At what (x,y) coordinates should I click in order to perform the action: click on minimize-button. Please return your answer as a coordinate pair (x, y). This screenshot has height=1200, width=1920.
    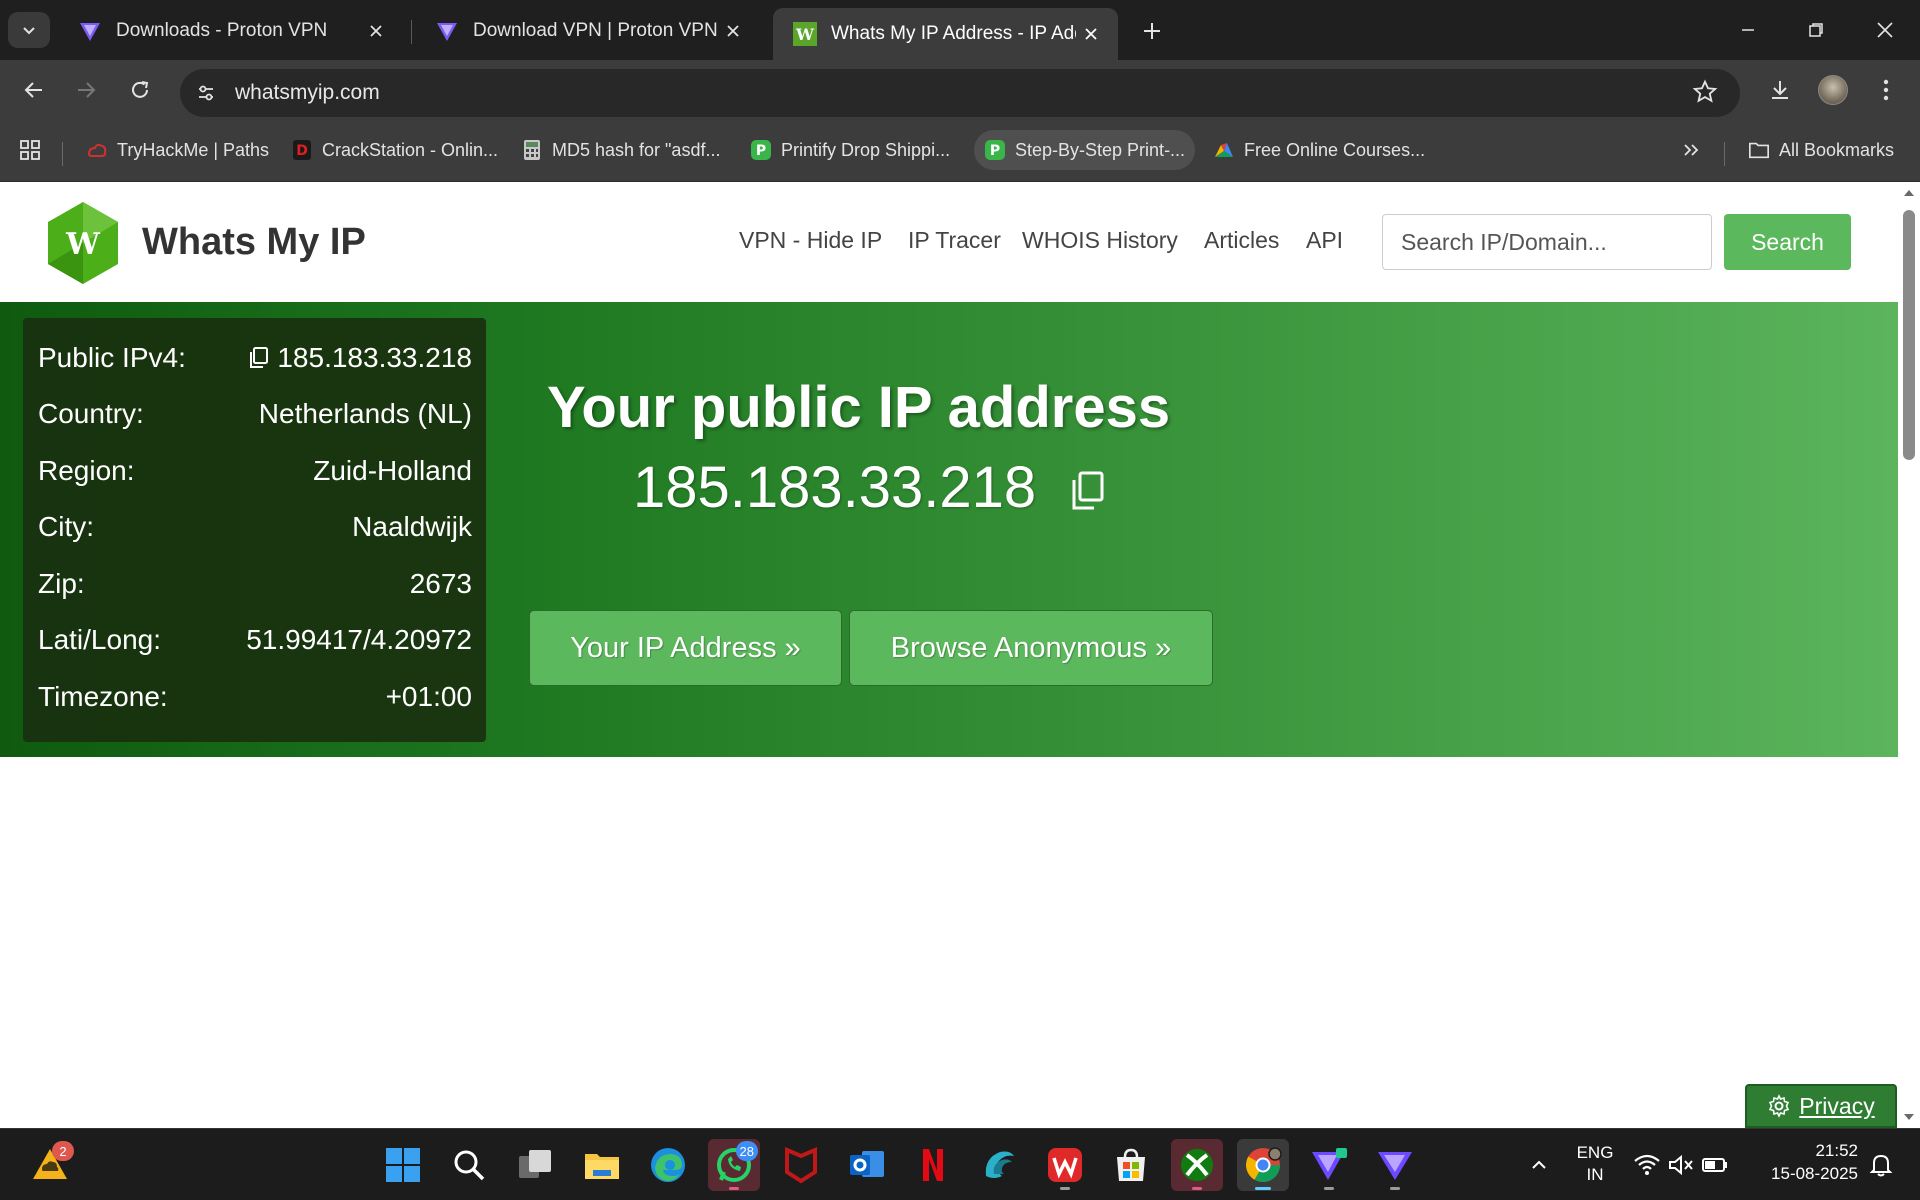
    Looking at the image, I should click on (1748, 30).